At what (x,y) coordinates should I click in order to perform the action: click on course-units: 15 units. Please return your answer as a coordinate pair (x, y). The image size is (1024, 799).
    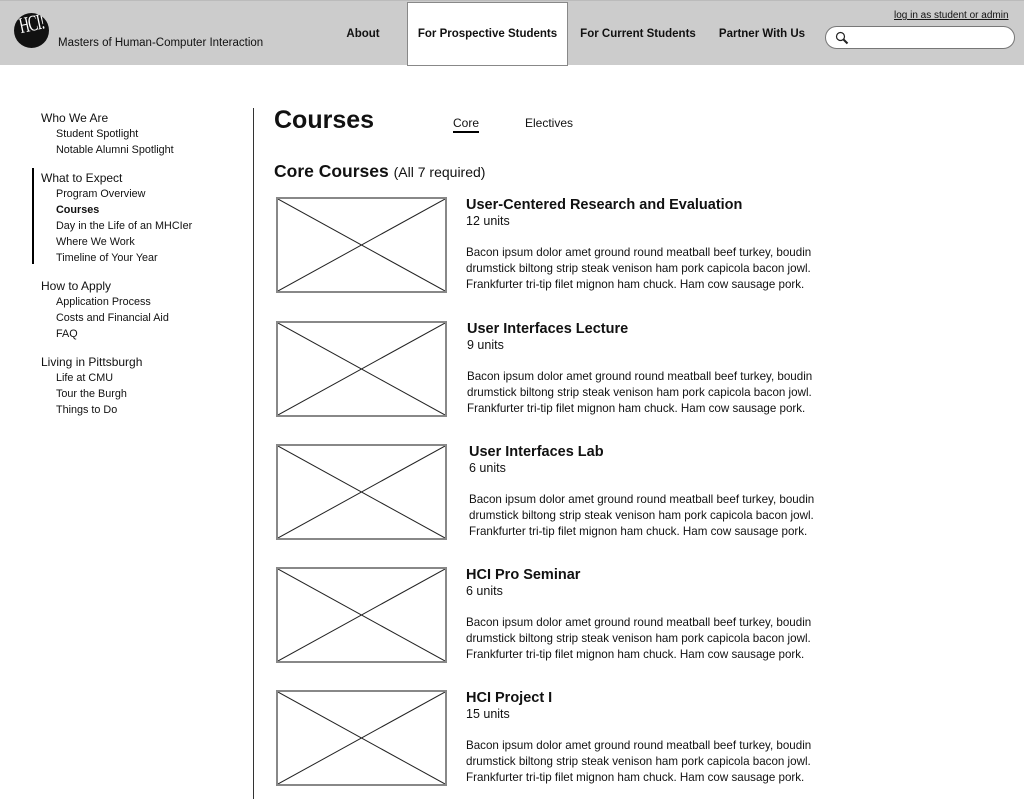
    Looking at the image, I should click on (488, 714).